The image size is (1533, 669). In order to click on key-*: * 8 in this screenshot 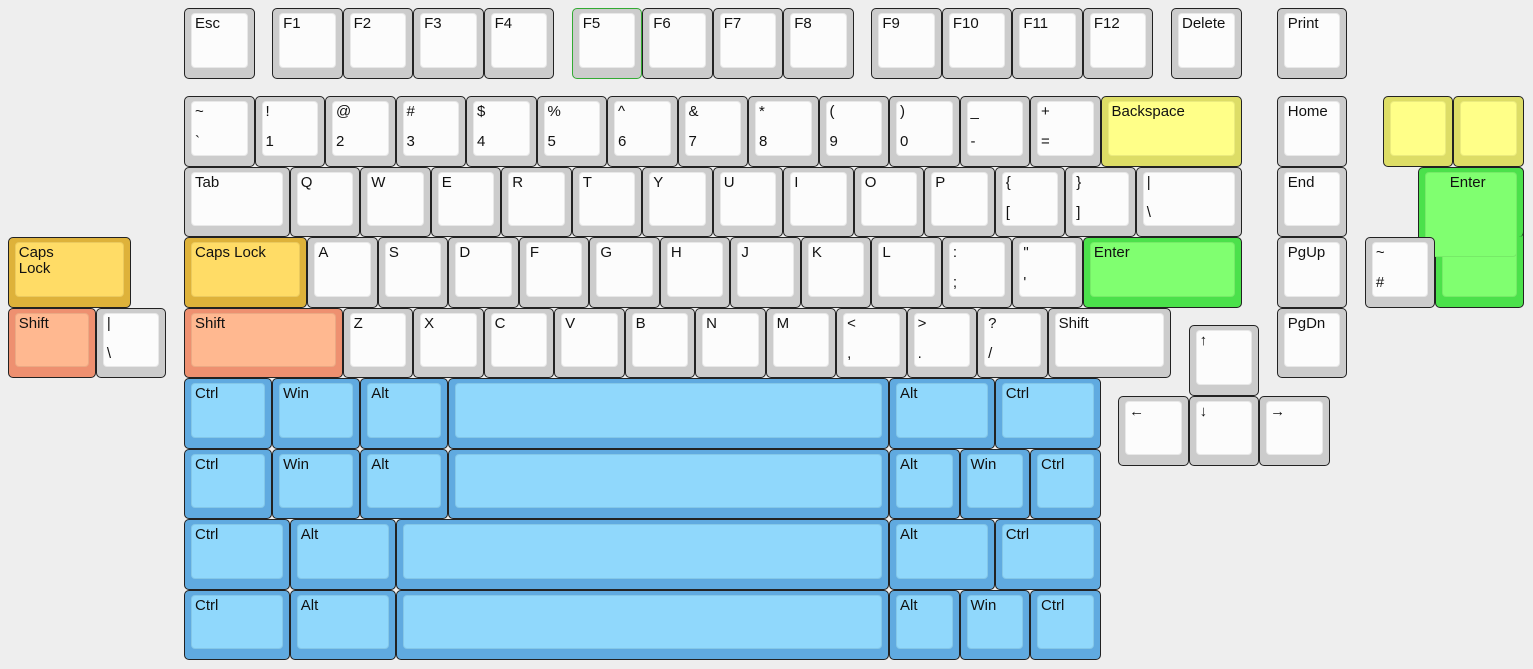, I will do `click(783, 131)`.